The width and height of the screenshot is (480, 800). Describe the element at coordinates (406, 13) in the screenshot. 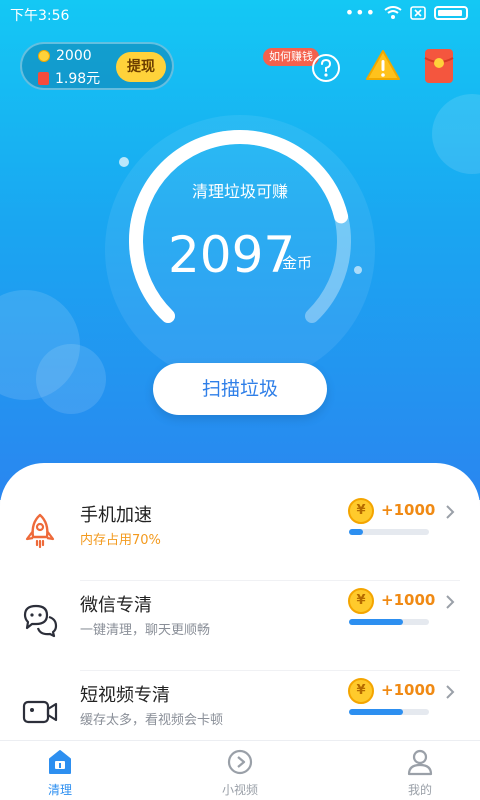

I see `status-icons: •••` at that location.